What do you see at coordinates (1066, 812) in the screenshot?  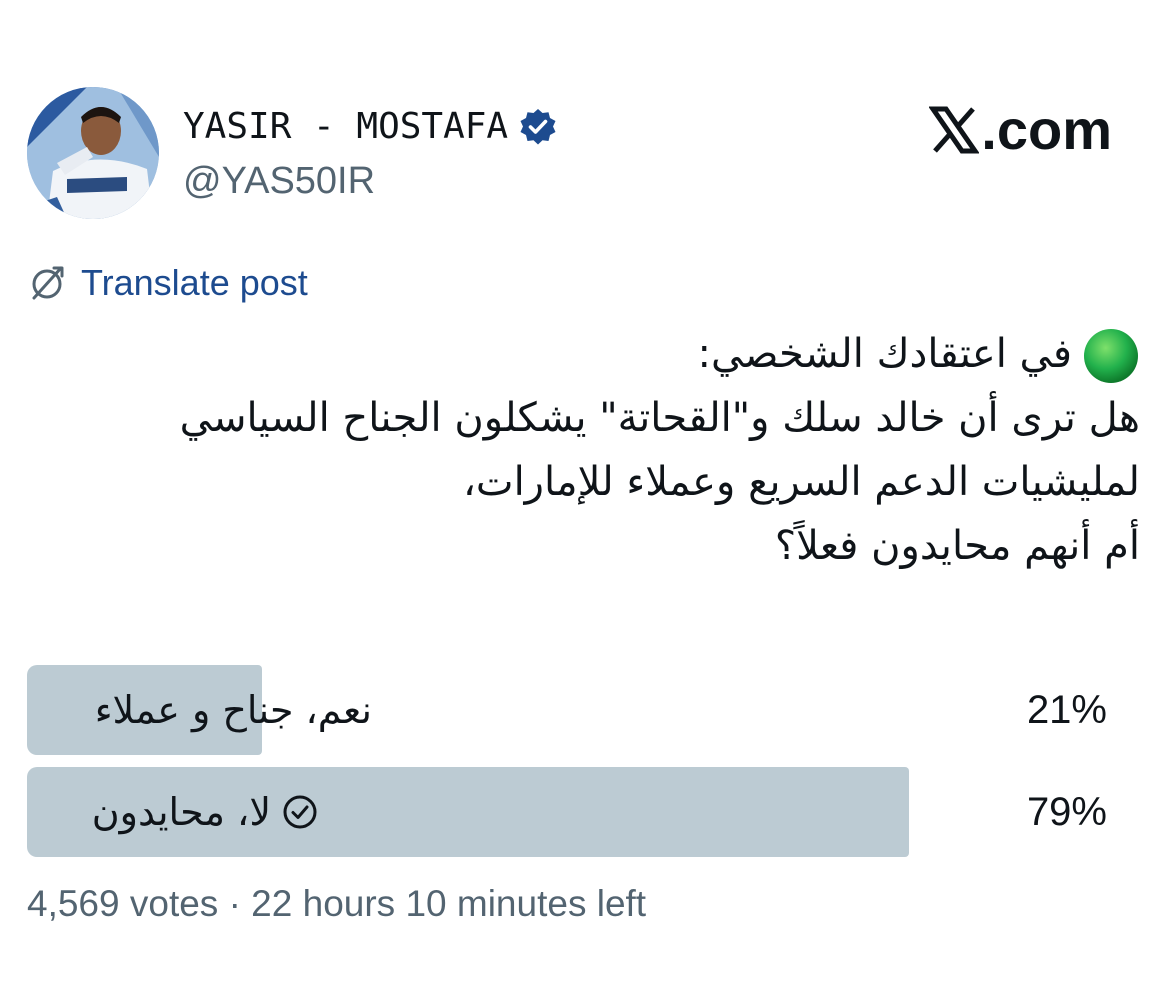 I see `poll-option-2-percent: 79%` at bounding box center [1066, 812].